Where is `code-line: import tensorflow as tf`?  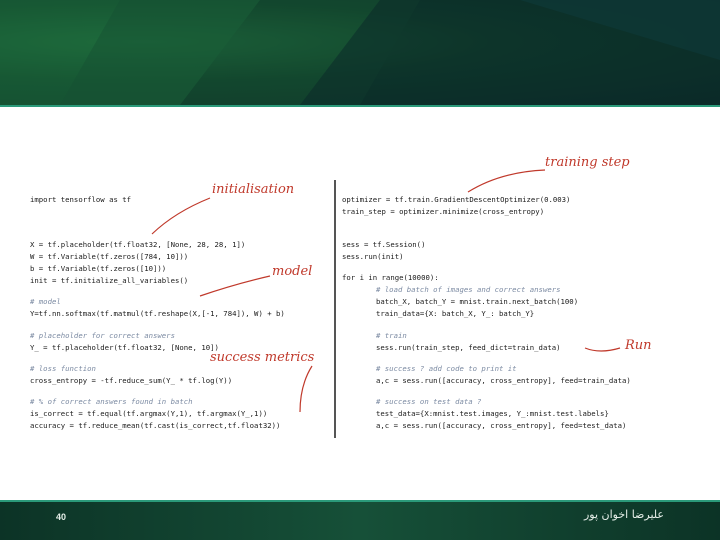
code-line: import tensorflow as tf is located at coordinates (81, 199).